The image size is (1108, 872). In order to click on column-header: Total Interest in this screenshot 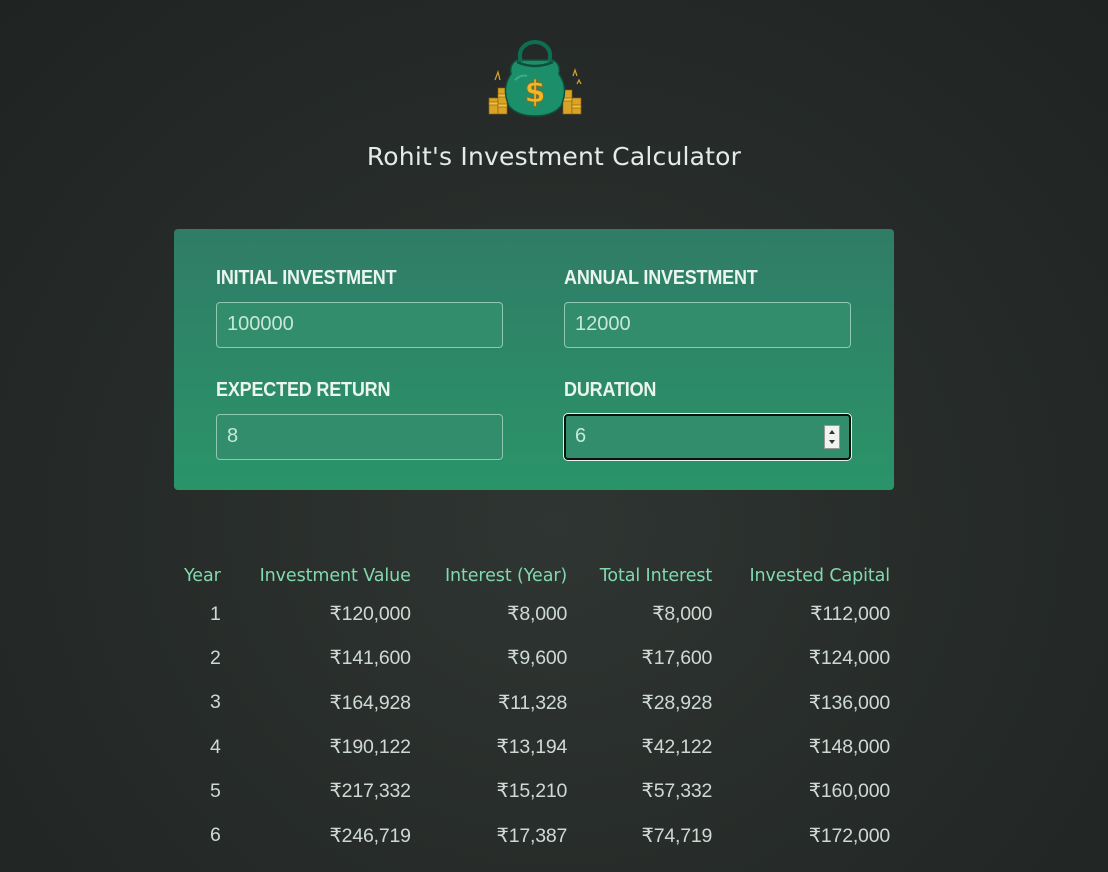, I will do `click(656, 576)`.